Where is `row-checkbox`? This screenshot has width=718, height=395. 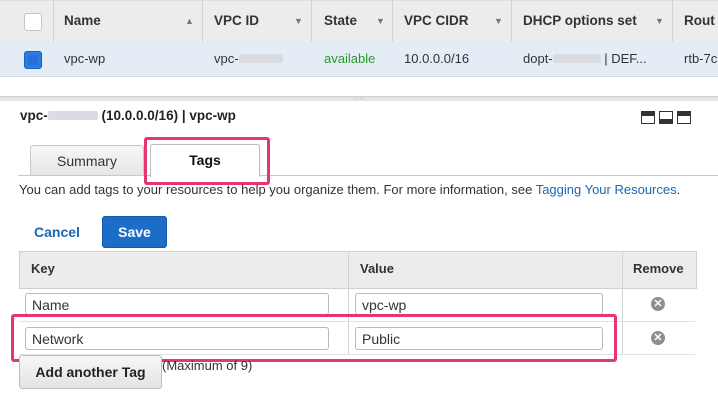
row-checkbox is located at coordinates (33, 60).